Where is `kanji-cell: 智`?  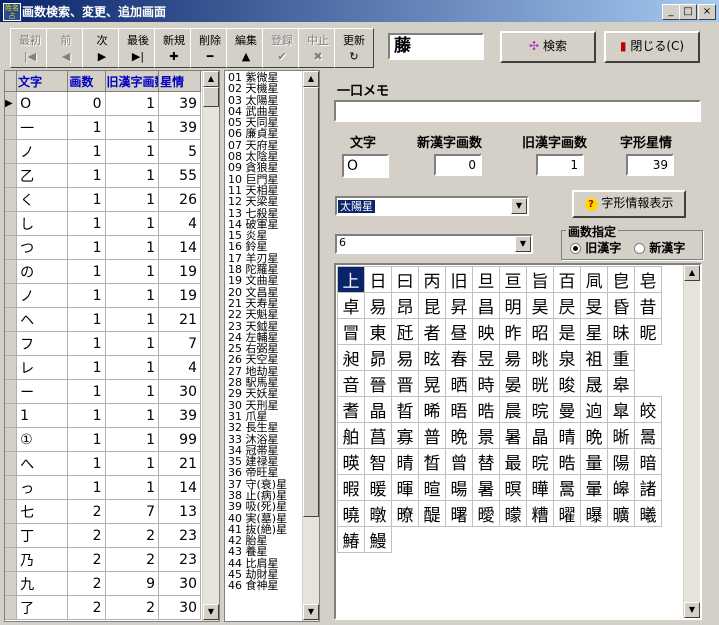
kanji-cell: 智 is located at coordinates (378, 461).